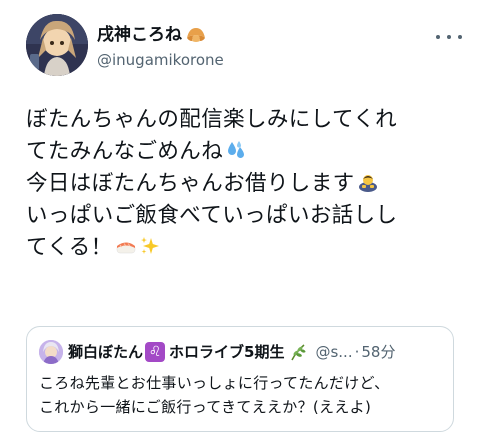 This screenshot has width=480, height=439. Describe the element at coordinates (106, 352) in the screenshot. I see `quote-author-name: 獅白ぼたん` at that location.